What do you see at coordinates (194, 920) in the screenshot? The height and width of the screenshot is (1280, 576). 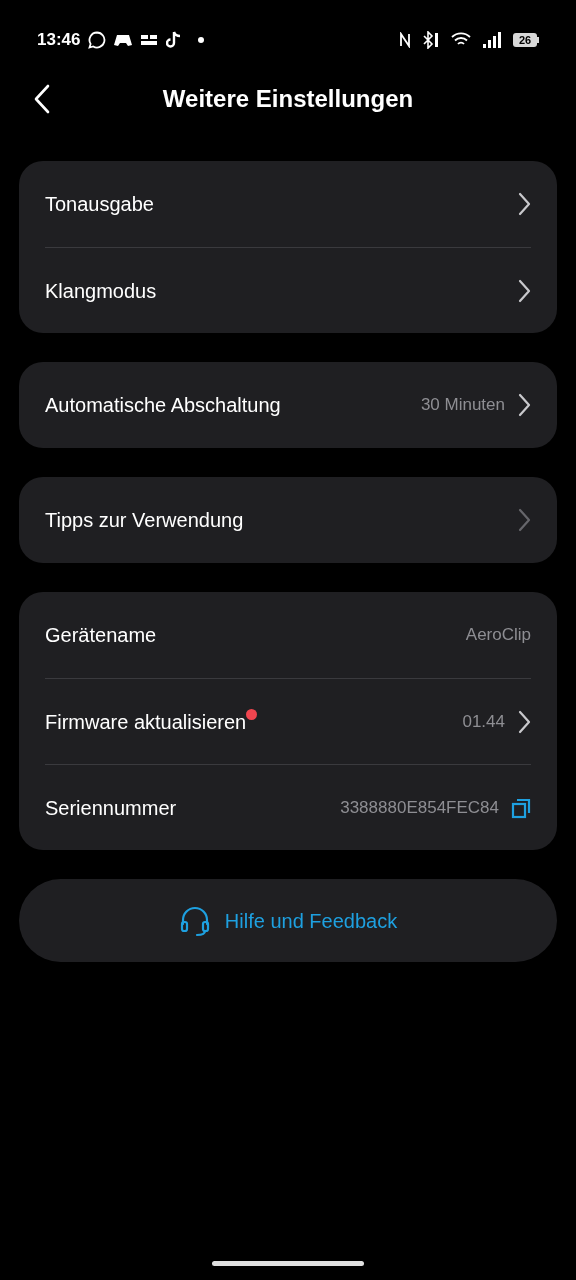 I see `headset-icon` at bounding box center [194, 920].